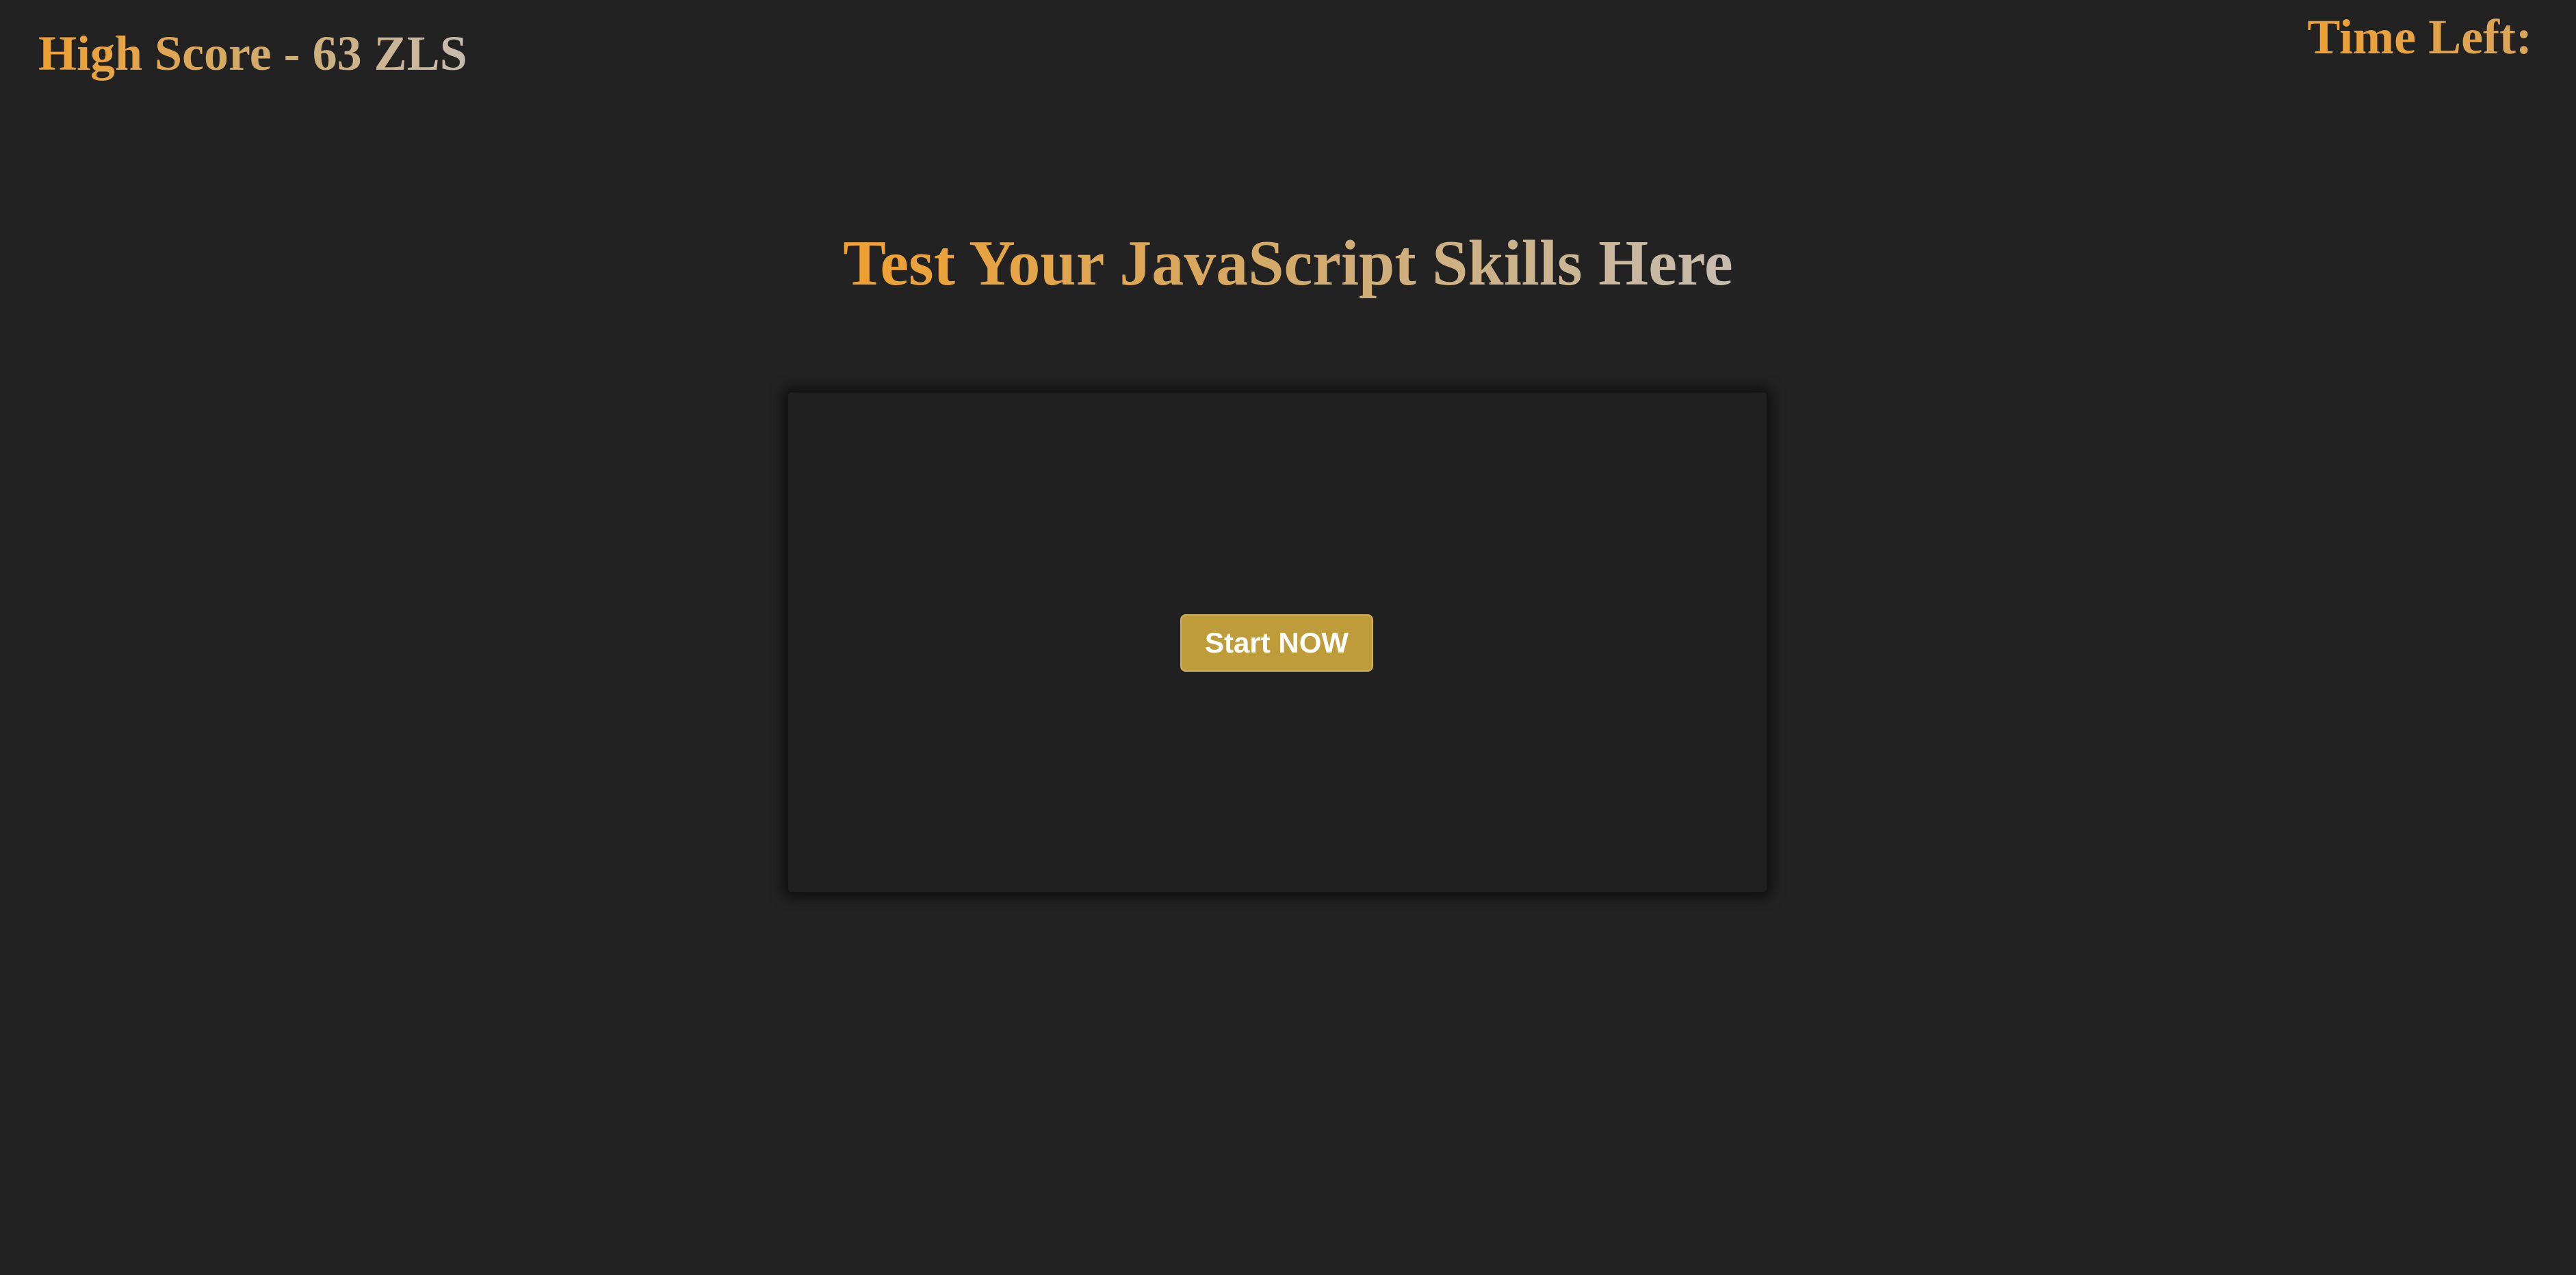 The width and height of the screenshot is (2576, 1275). I want to click on page-title-container: Test Your JavaScript Skills Here, so click(1288, 263).